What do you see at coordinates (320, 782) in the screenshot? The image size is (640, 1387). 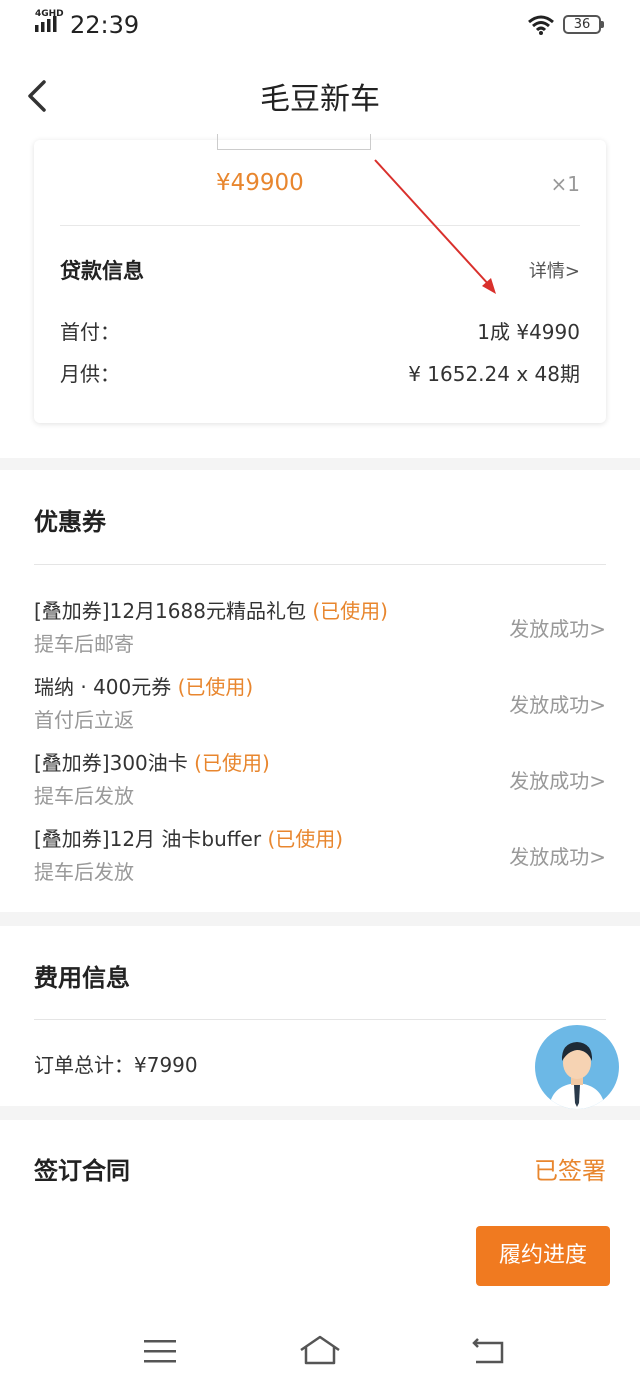 I see `coupon-item: [叠加券]300油卡 (已使用) 提车后发放 发放成功>` at bounding box center [320, 782].